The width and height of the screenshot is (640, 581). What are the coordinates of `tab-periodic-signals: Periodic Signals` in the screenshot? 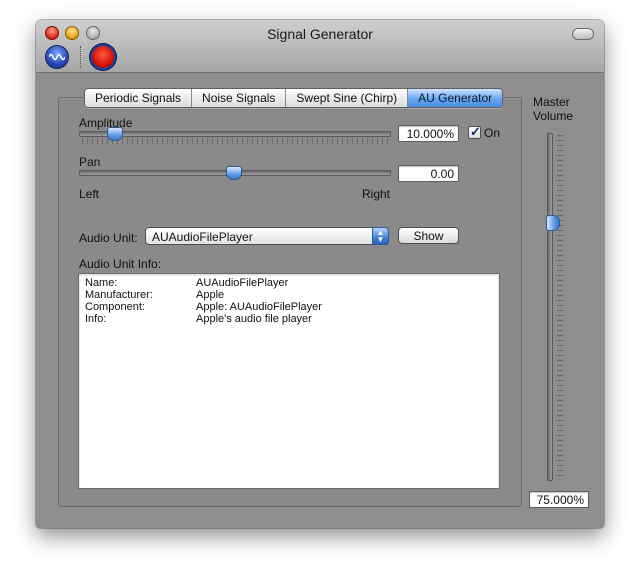 It's located at (139, 98).